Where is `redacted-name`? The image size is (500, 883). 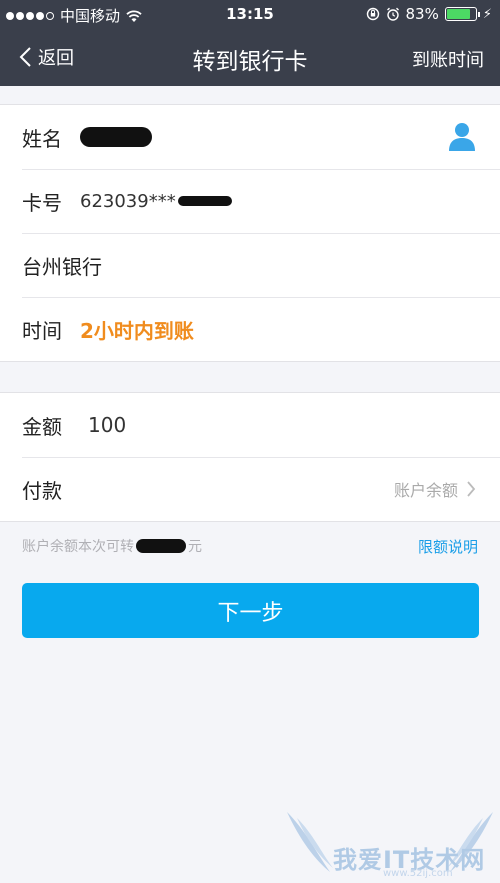 redacted-name is located at coordinates (116, 137).